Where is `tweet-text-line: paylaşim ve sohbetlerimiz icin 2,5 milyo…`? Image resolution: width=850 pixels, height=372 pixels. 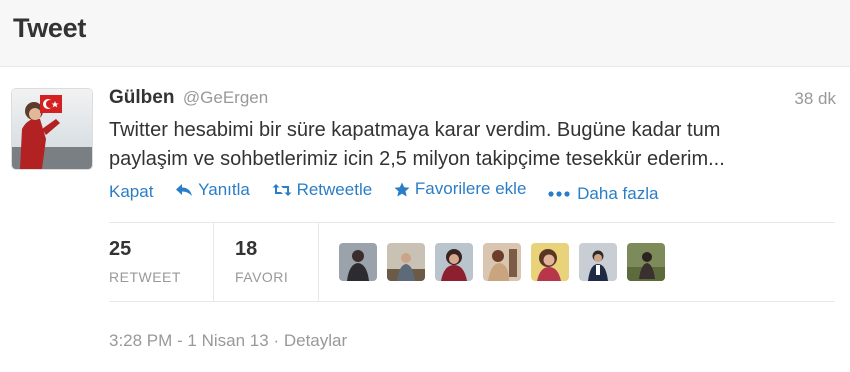
tweet-text-line: paylaşim ve sohbetlerimiz icin 2,5 milyo… is located at coordinates (417, 159).